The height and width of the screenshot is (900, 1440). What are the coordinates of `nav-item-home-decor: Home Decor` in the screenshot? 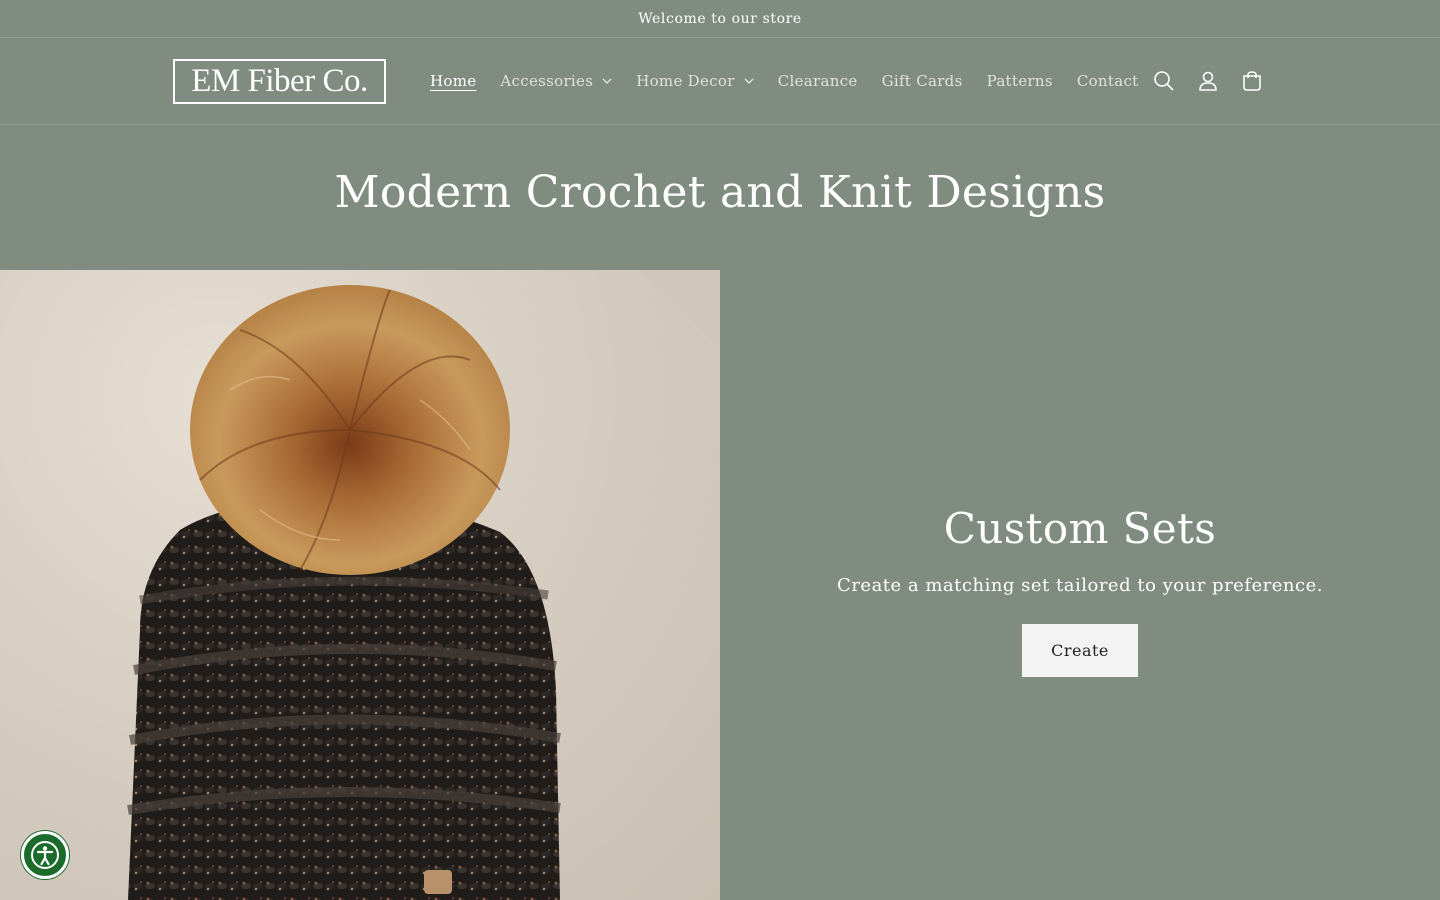 It's located at (695, 81).